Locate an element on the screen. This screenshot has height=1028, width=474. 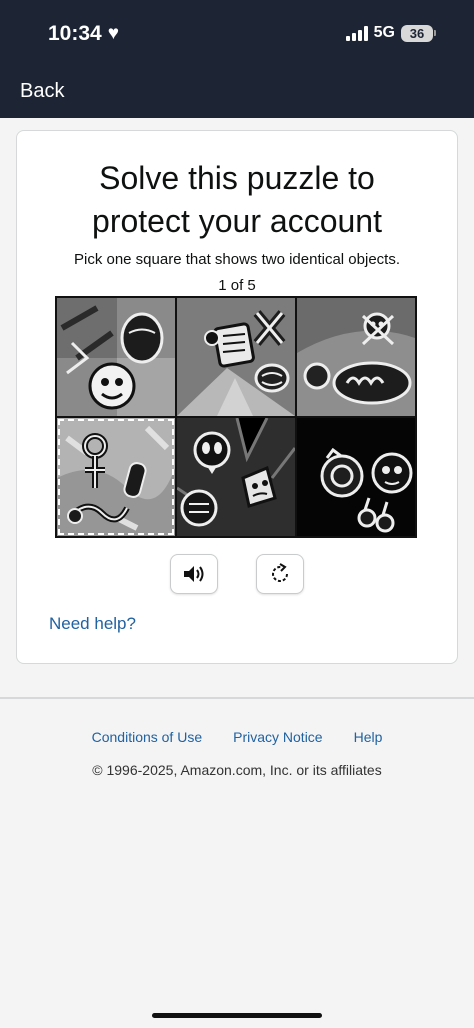
speaker-icon is located at coordinates (194, 574).